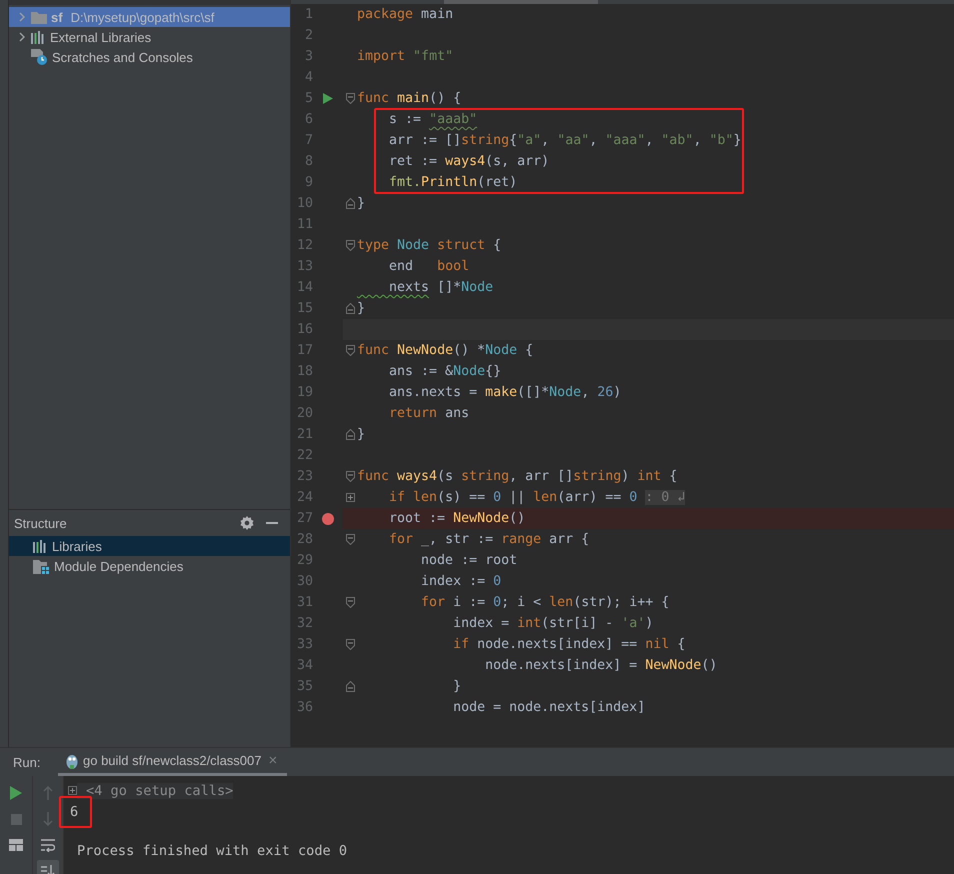 This screenshot has width=954, height=874. What do you see at coordinates (304, 602) in the screenshot?
I see `line-number: 31` at bounding box center [304, 602].